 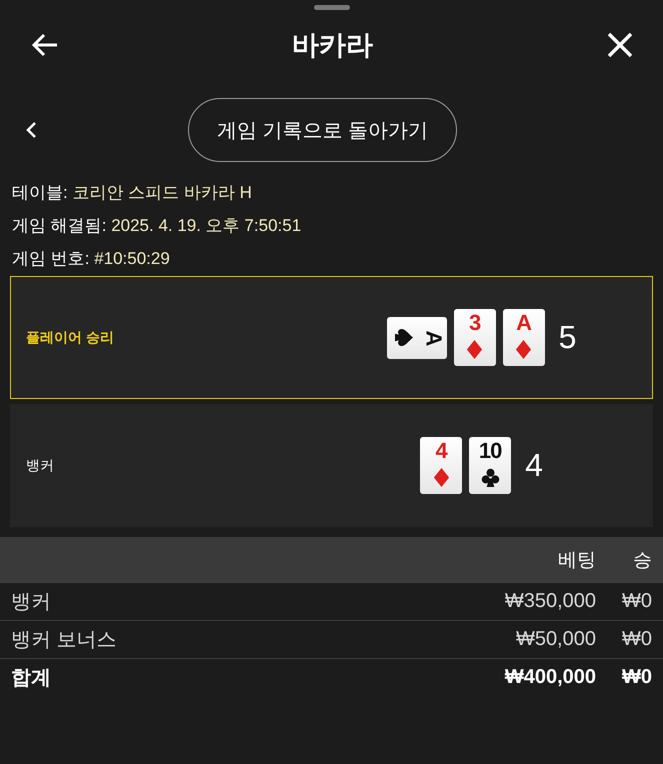 I want to click on info-line: 게임 해결됨: 2025. 4. 19. 오후 7:50:51, so click(x=157, y=226).